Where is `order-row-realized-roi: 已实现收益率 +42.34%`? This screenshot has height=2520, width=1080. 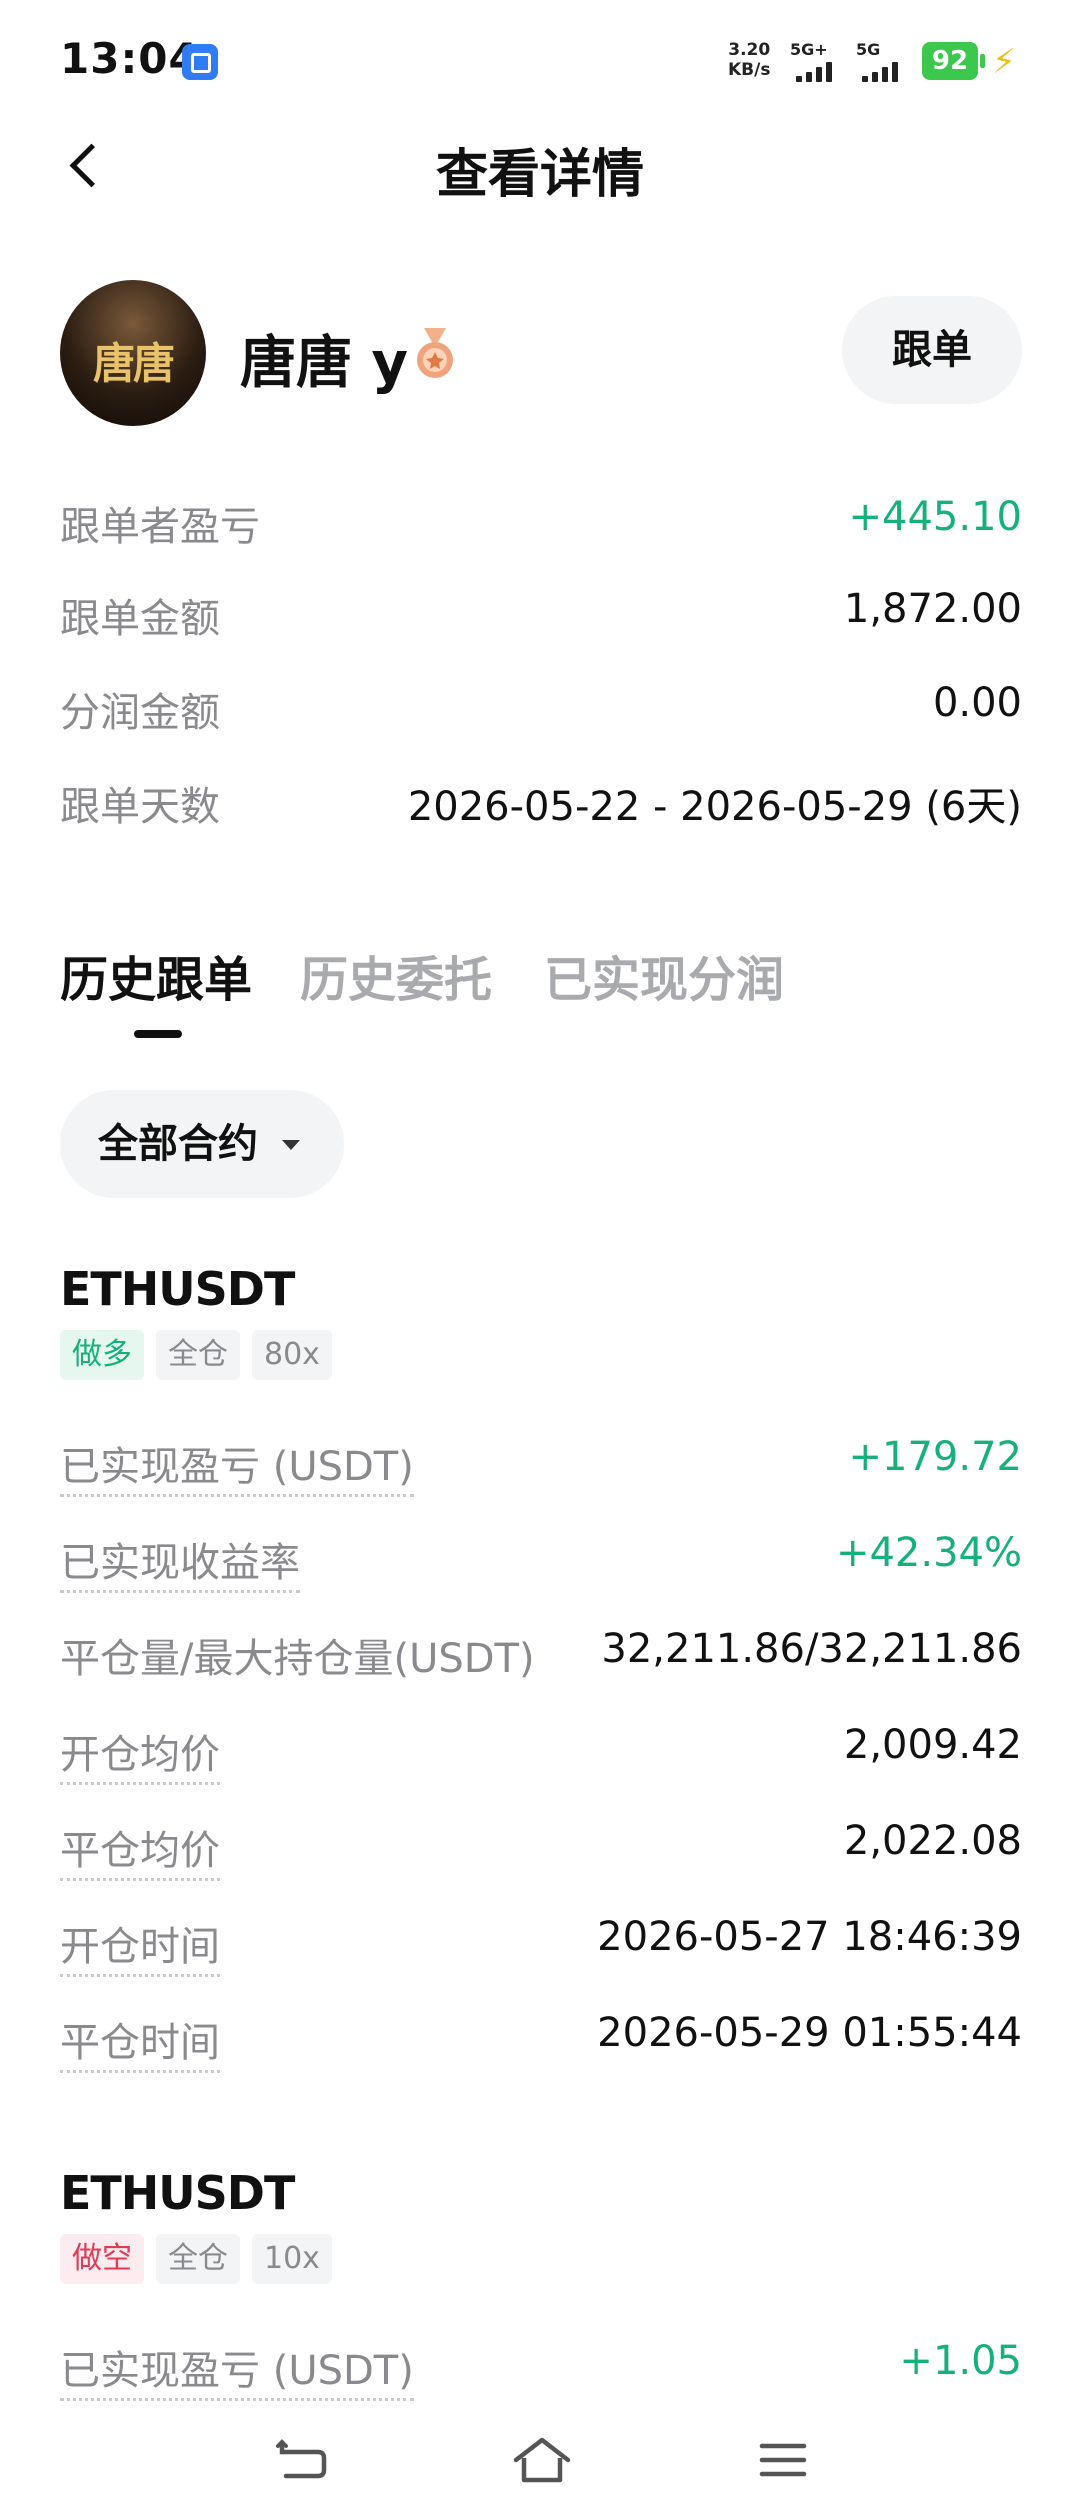
order-row-realized-roi: 已实现收益率 +42.34% is located at coordinates (541, 1562).